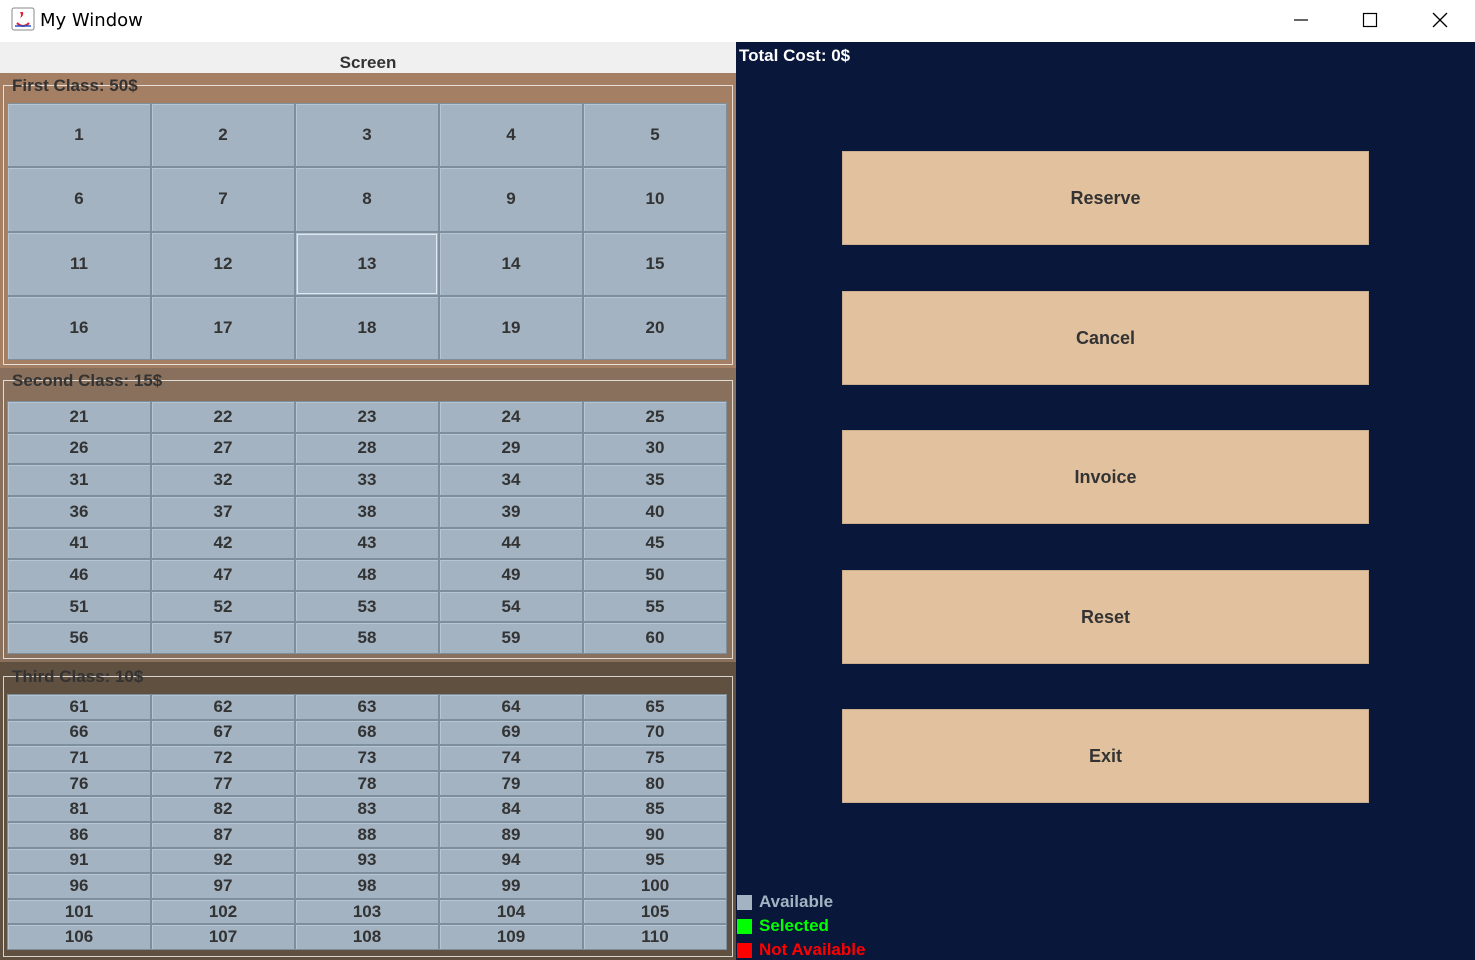 The image size is (1475, 960). Describe the element at coordinates (79, 937) in the screenshot. I see `seat-button: 106` at that location.